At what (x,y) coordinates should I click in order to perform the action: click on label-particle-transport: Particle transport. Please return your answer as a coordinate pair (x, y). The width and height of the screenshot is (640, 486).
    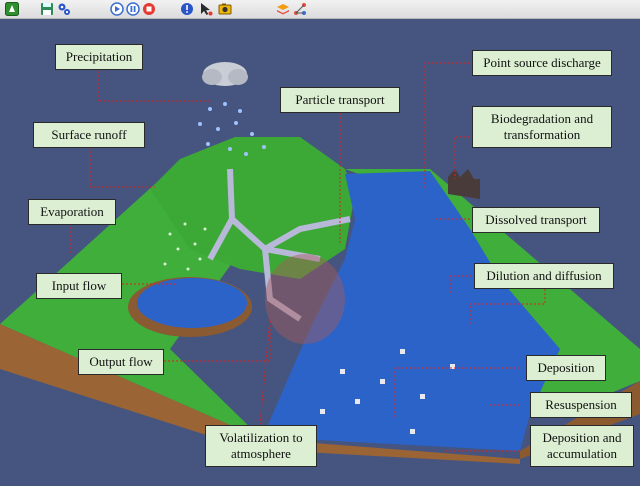
    Looking at the image, I should click on (340, 100).